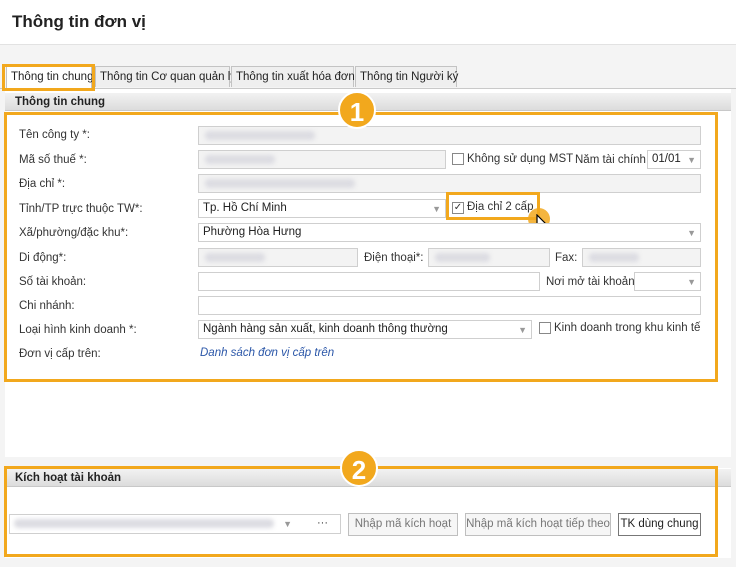 This screenshot has width=736, height=567. Describe the element at coordinates (47, 306) in the screenshot. I see `branch-label: Chi nhánh:` at that location.